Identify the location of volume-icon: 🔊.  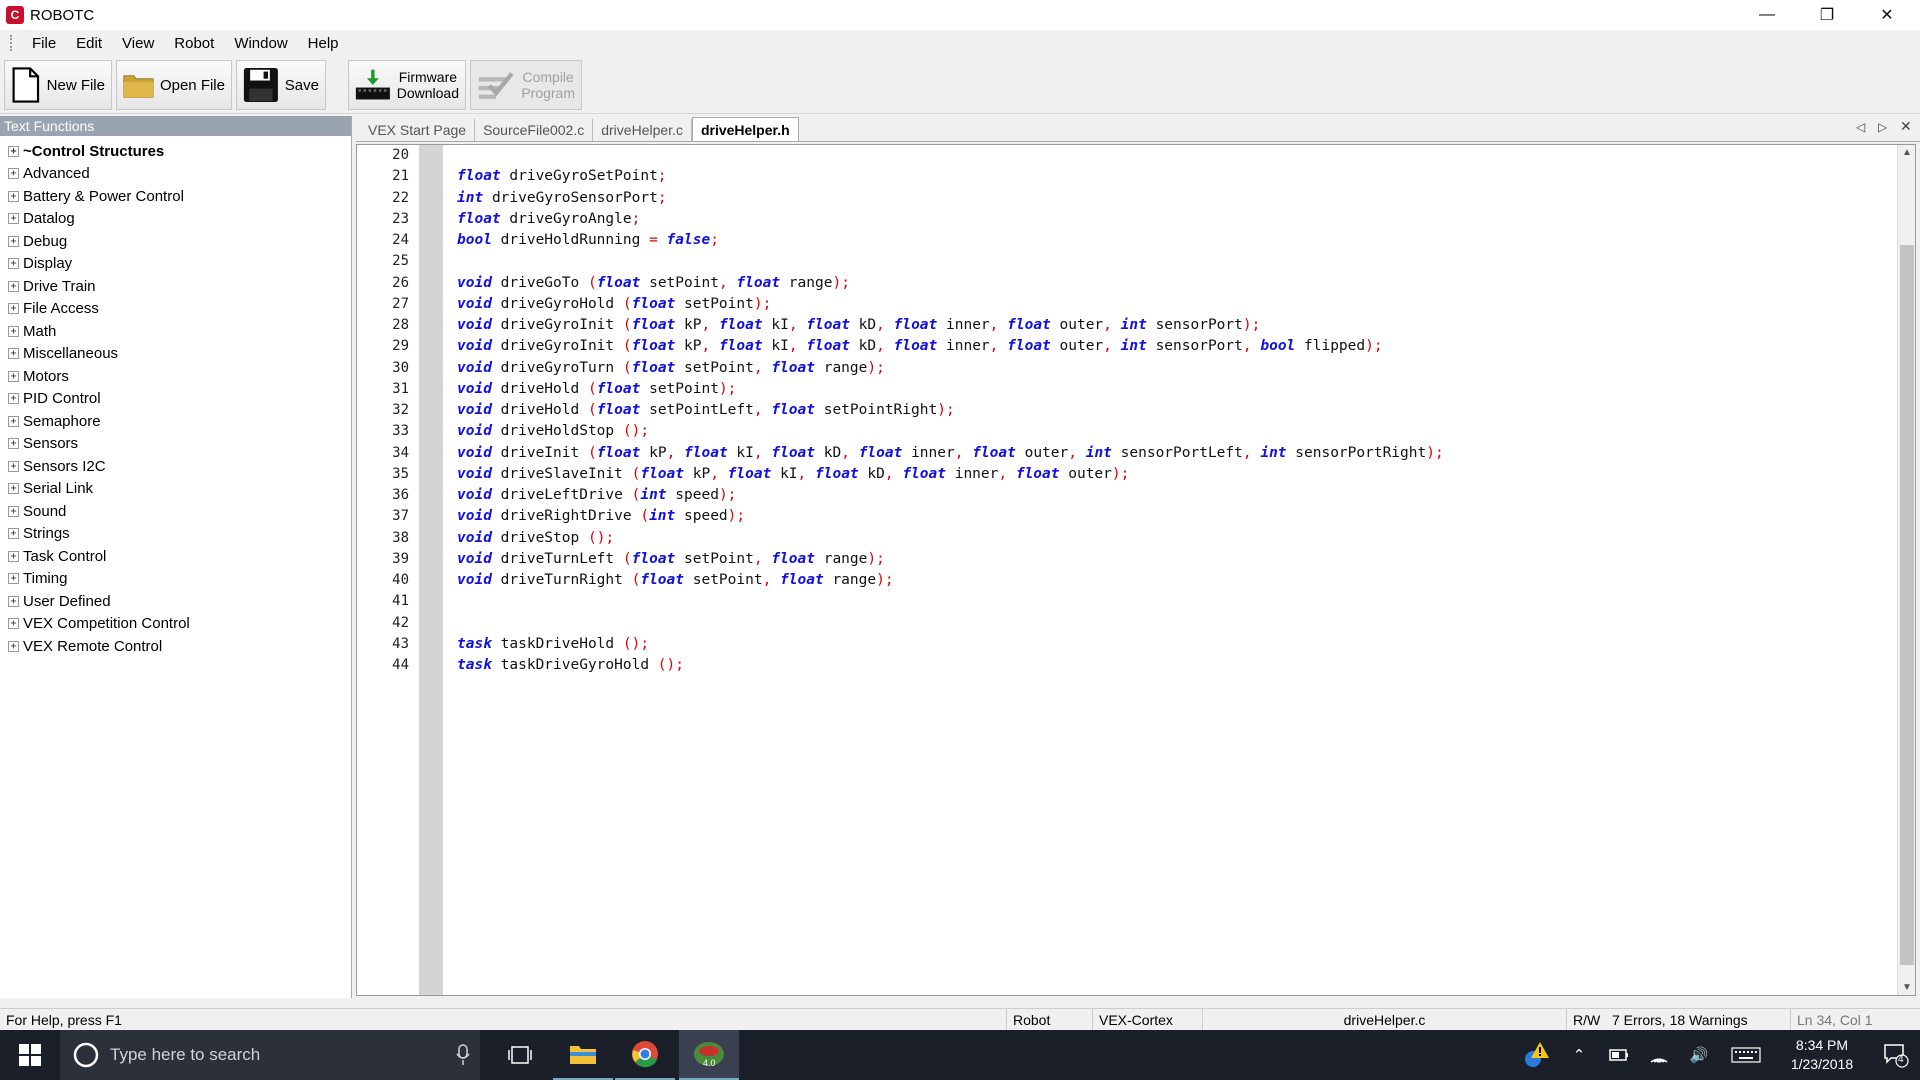
(1699, 1055).